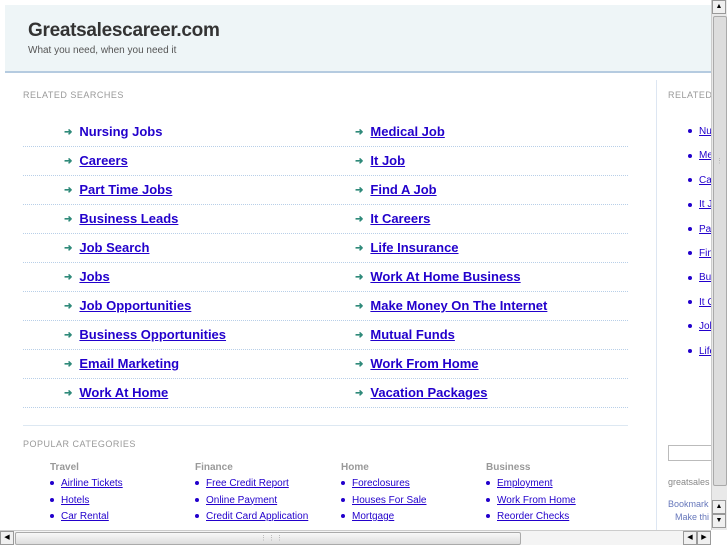  What do you see at coordinates (73, 95) in the screenshot?
I see `related-searches-label: RELATED SEARCHES` at bounding box center [73, 95].